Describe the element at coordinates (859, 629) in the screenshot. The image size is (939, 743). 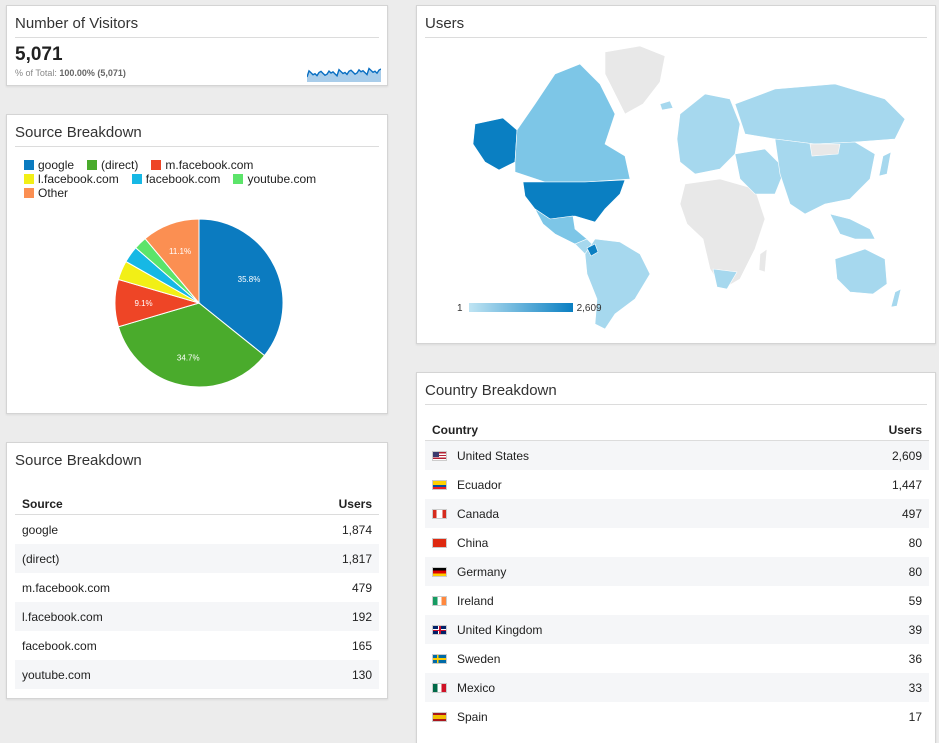
I see `users-cell: 39` at that location.